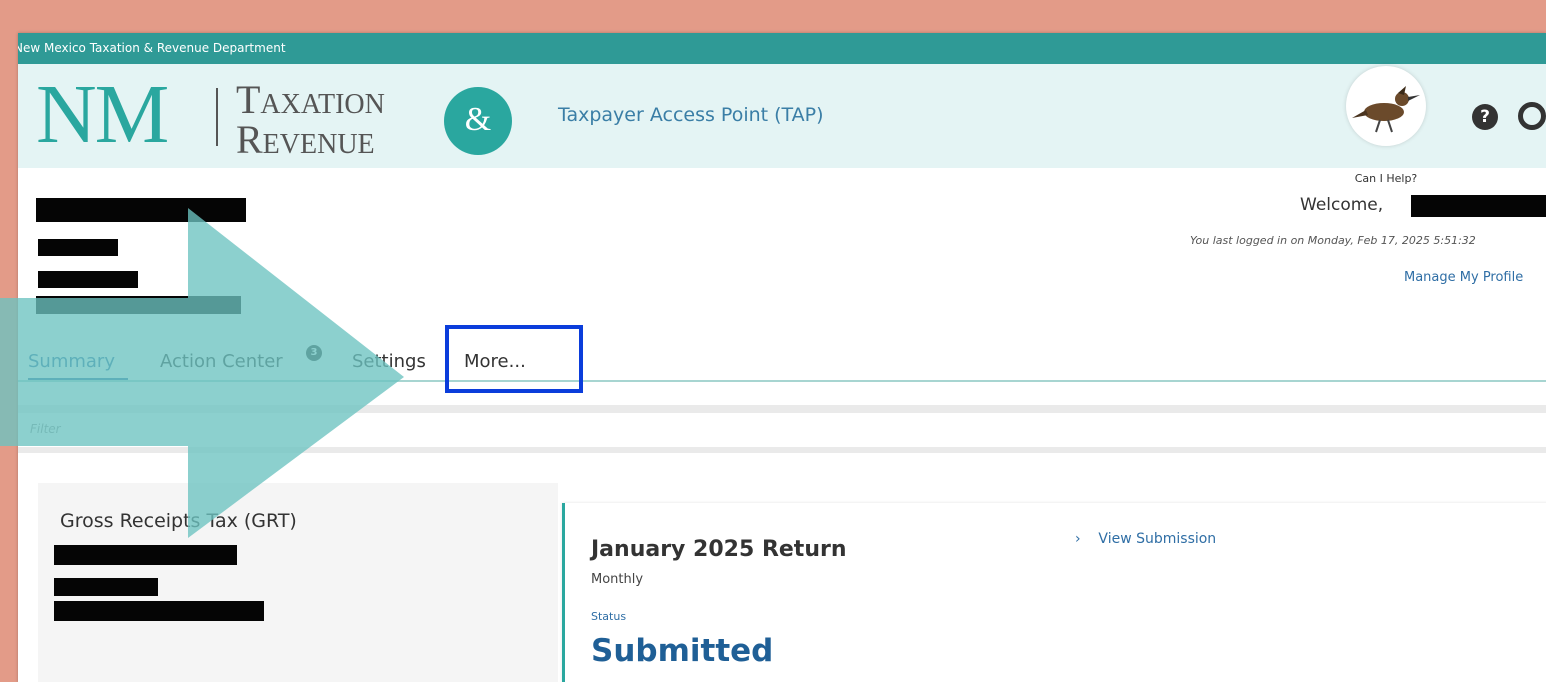 The width and height of the screenshot is (1546, 682). What do you see at coordinates (617, 579) in the screenshot?
I see `return-period: Monthly` at bounding box center [617, 579].